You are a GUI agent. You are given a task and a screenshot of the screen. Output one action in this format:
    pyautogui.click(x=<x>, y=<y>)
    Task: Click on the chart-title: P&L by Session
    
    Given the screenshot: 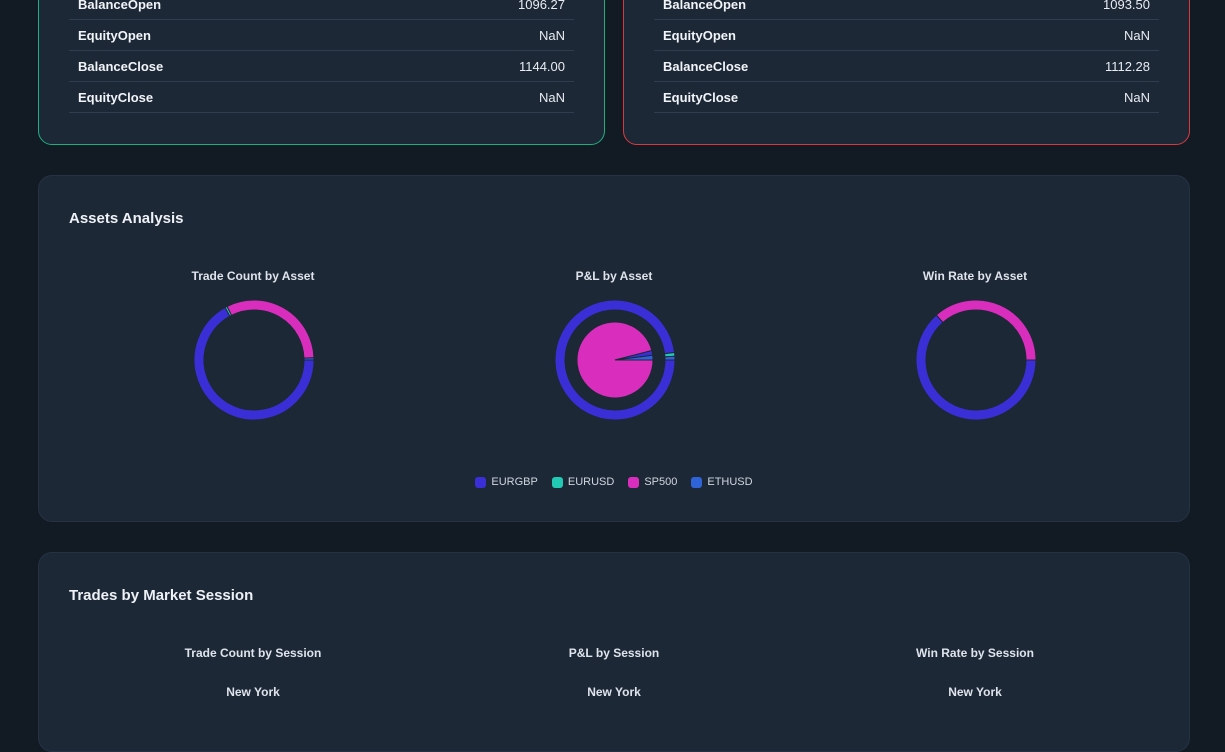 What is the action you would take?
    pyautogui.click(x=614, y=653)
    